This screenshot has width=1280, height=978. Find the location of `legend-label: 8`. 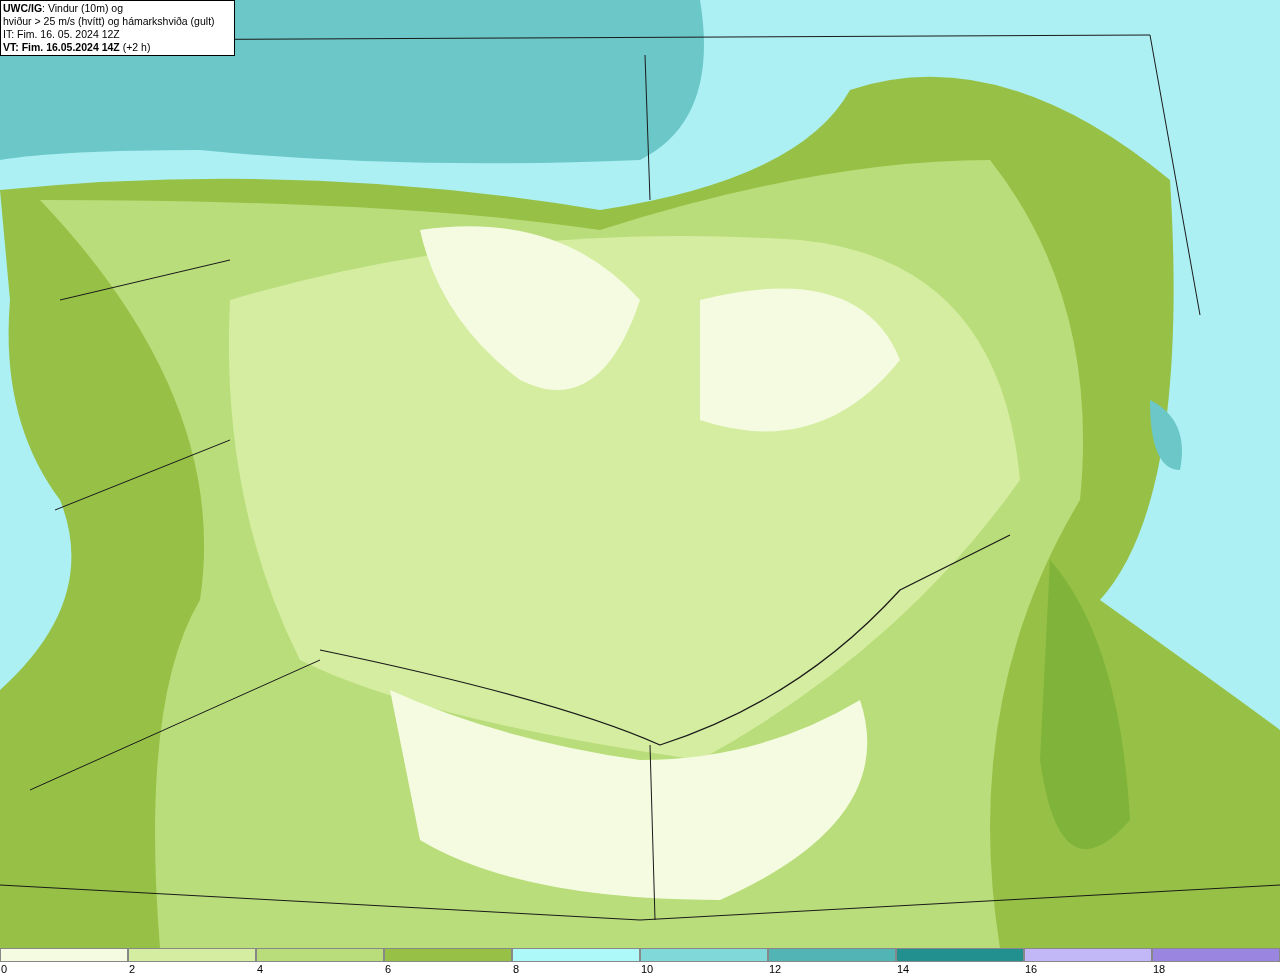

legend-label: 8 is located at coordinates (516, 969).